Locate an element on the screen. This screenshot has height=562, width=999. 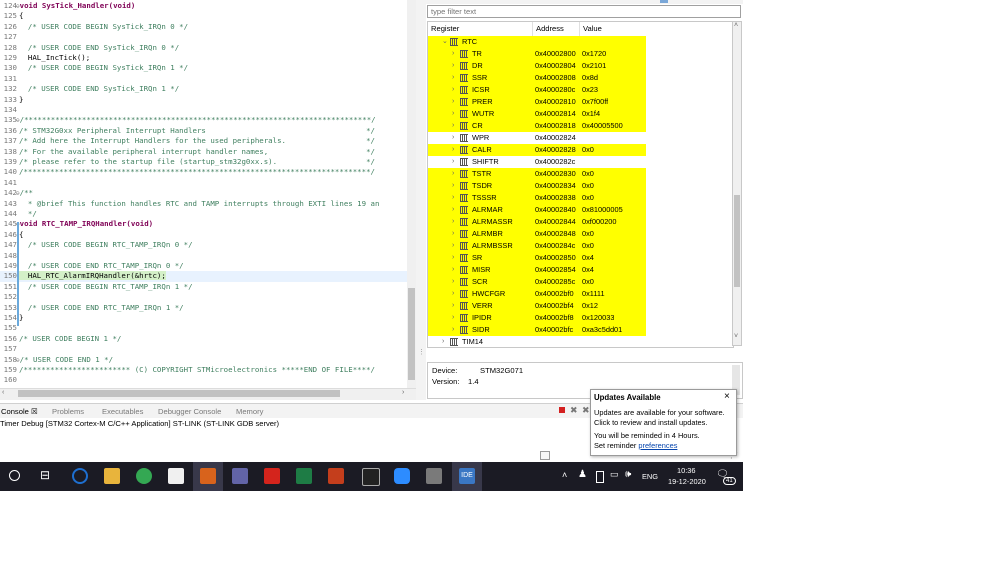
close-icon: × is located at coordinates (727, 396).